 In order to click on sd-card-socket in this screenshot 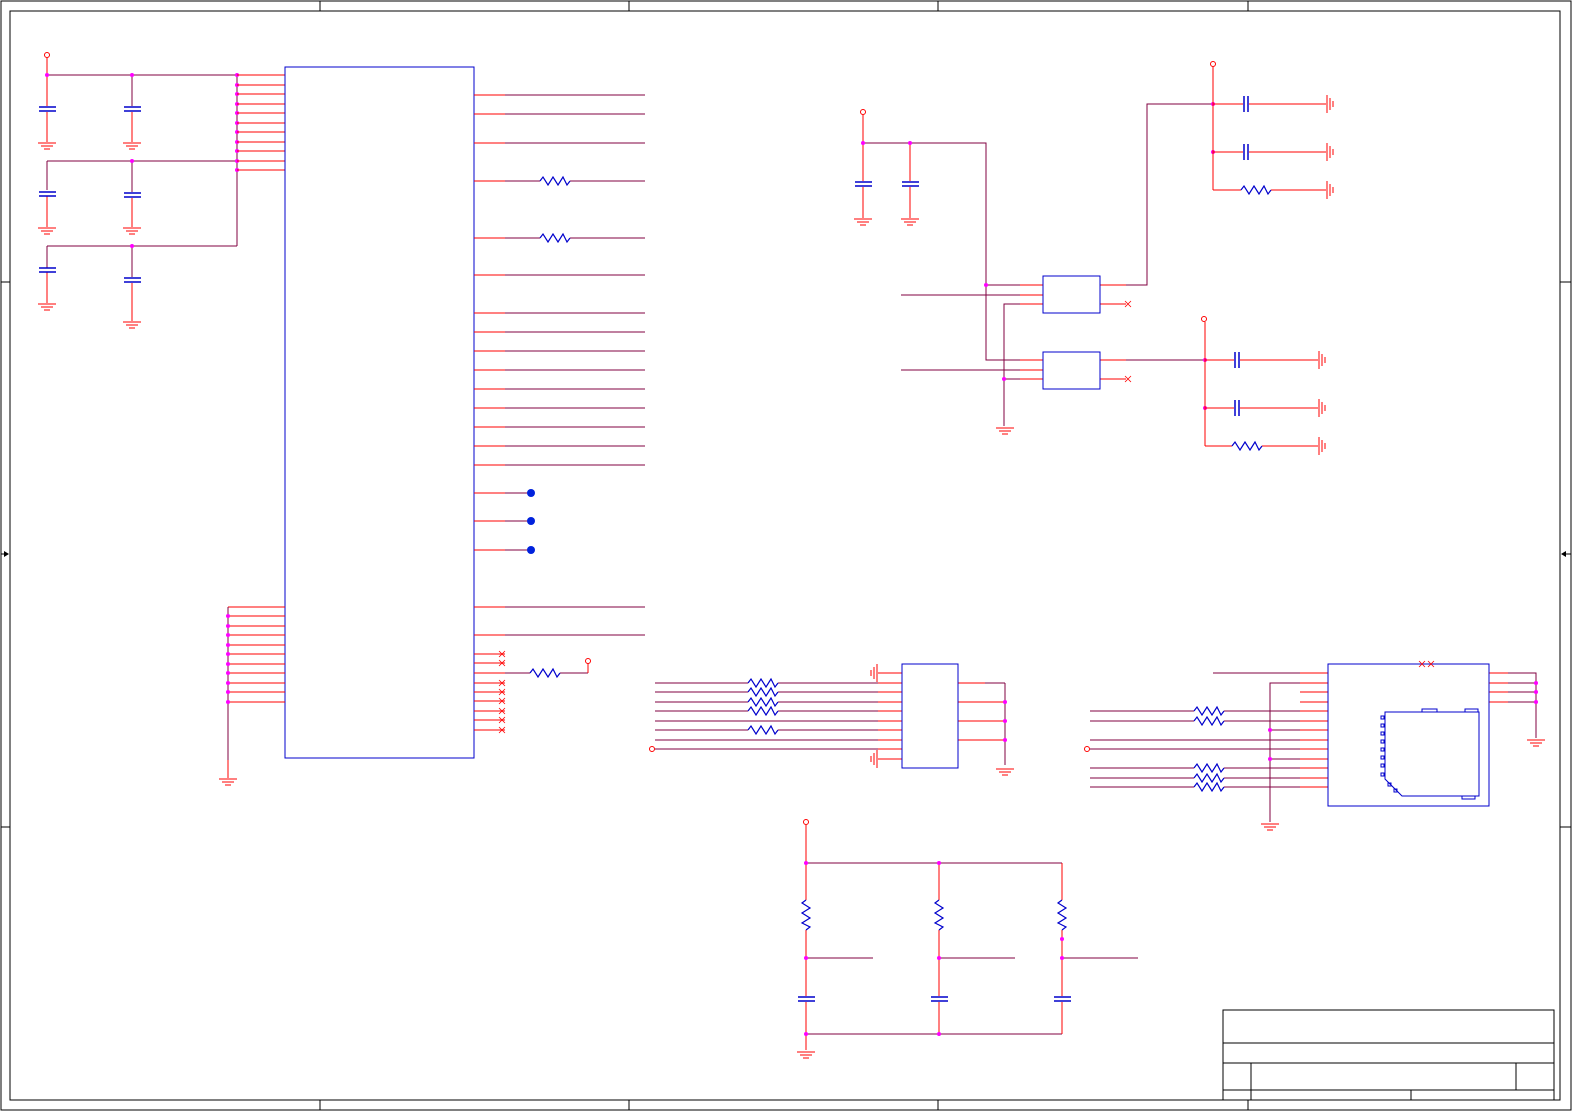, I will do `click(1408, 733)`.